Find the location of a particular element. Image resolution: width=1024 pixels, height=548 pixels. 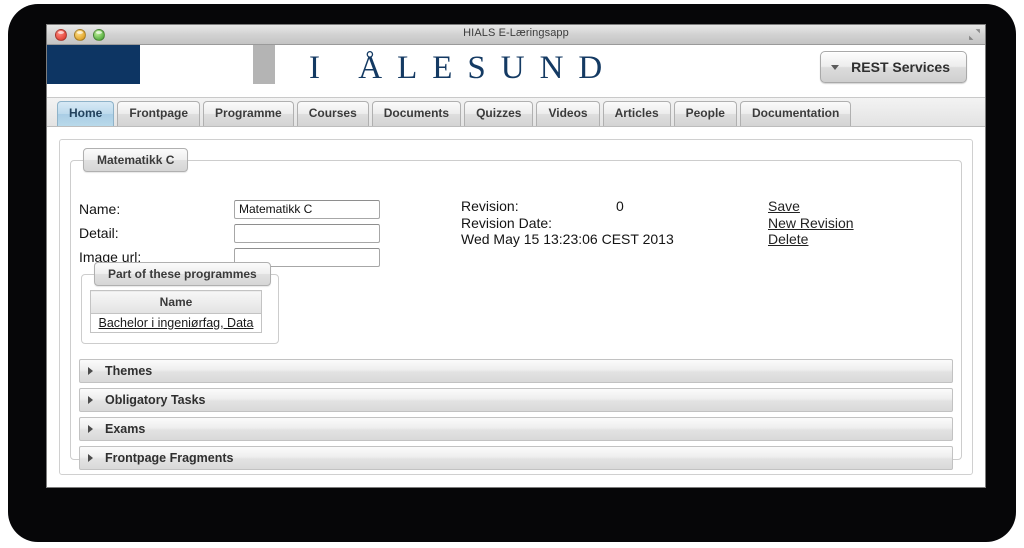

field-label-name: Name: is located at coordinates (100, 209).